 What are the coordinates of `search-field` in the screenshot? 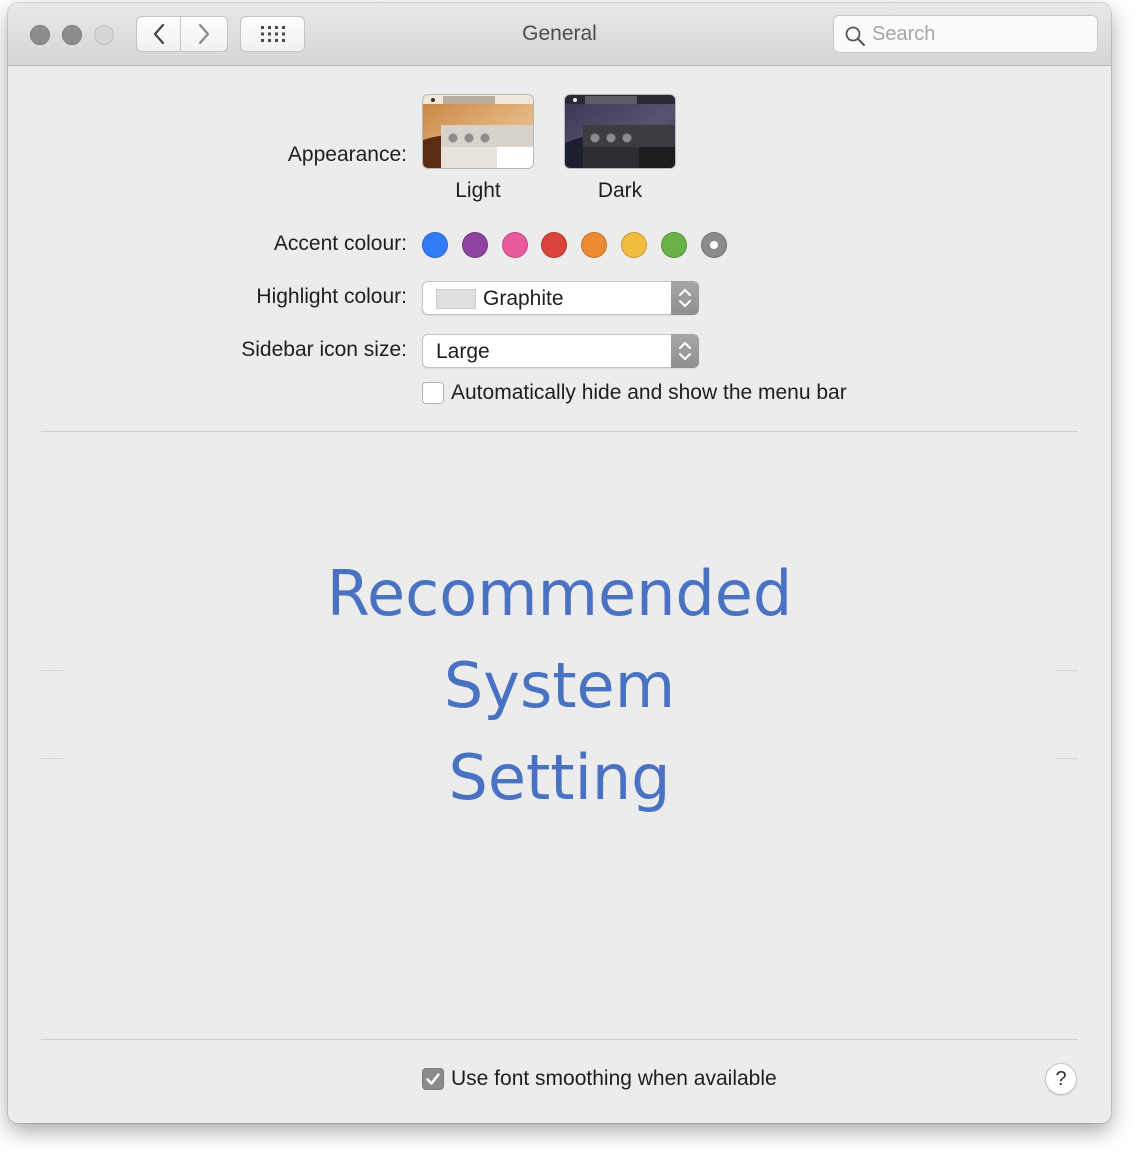 It's located at (965, 34).